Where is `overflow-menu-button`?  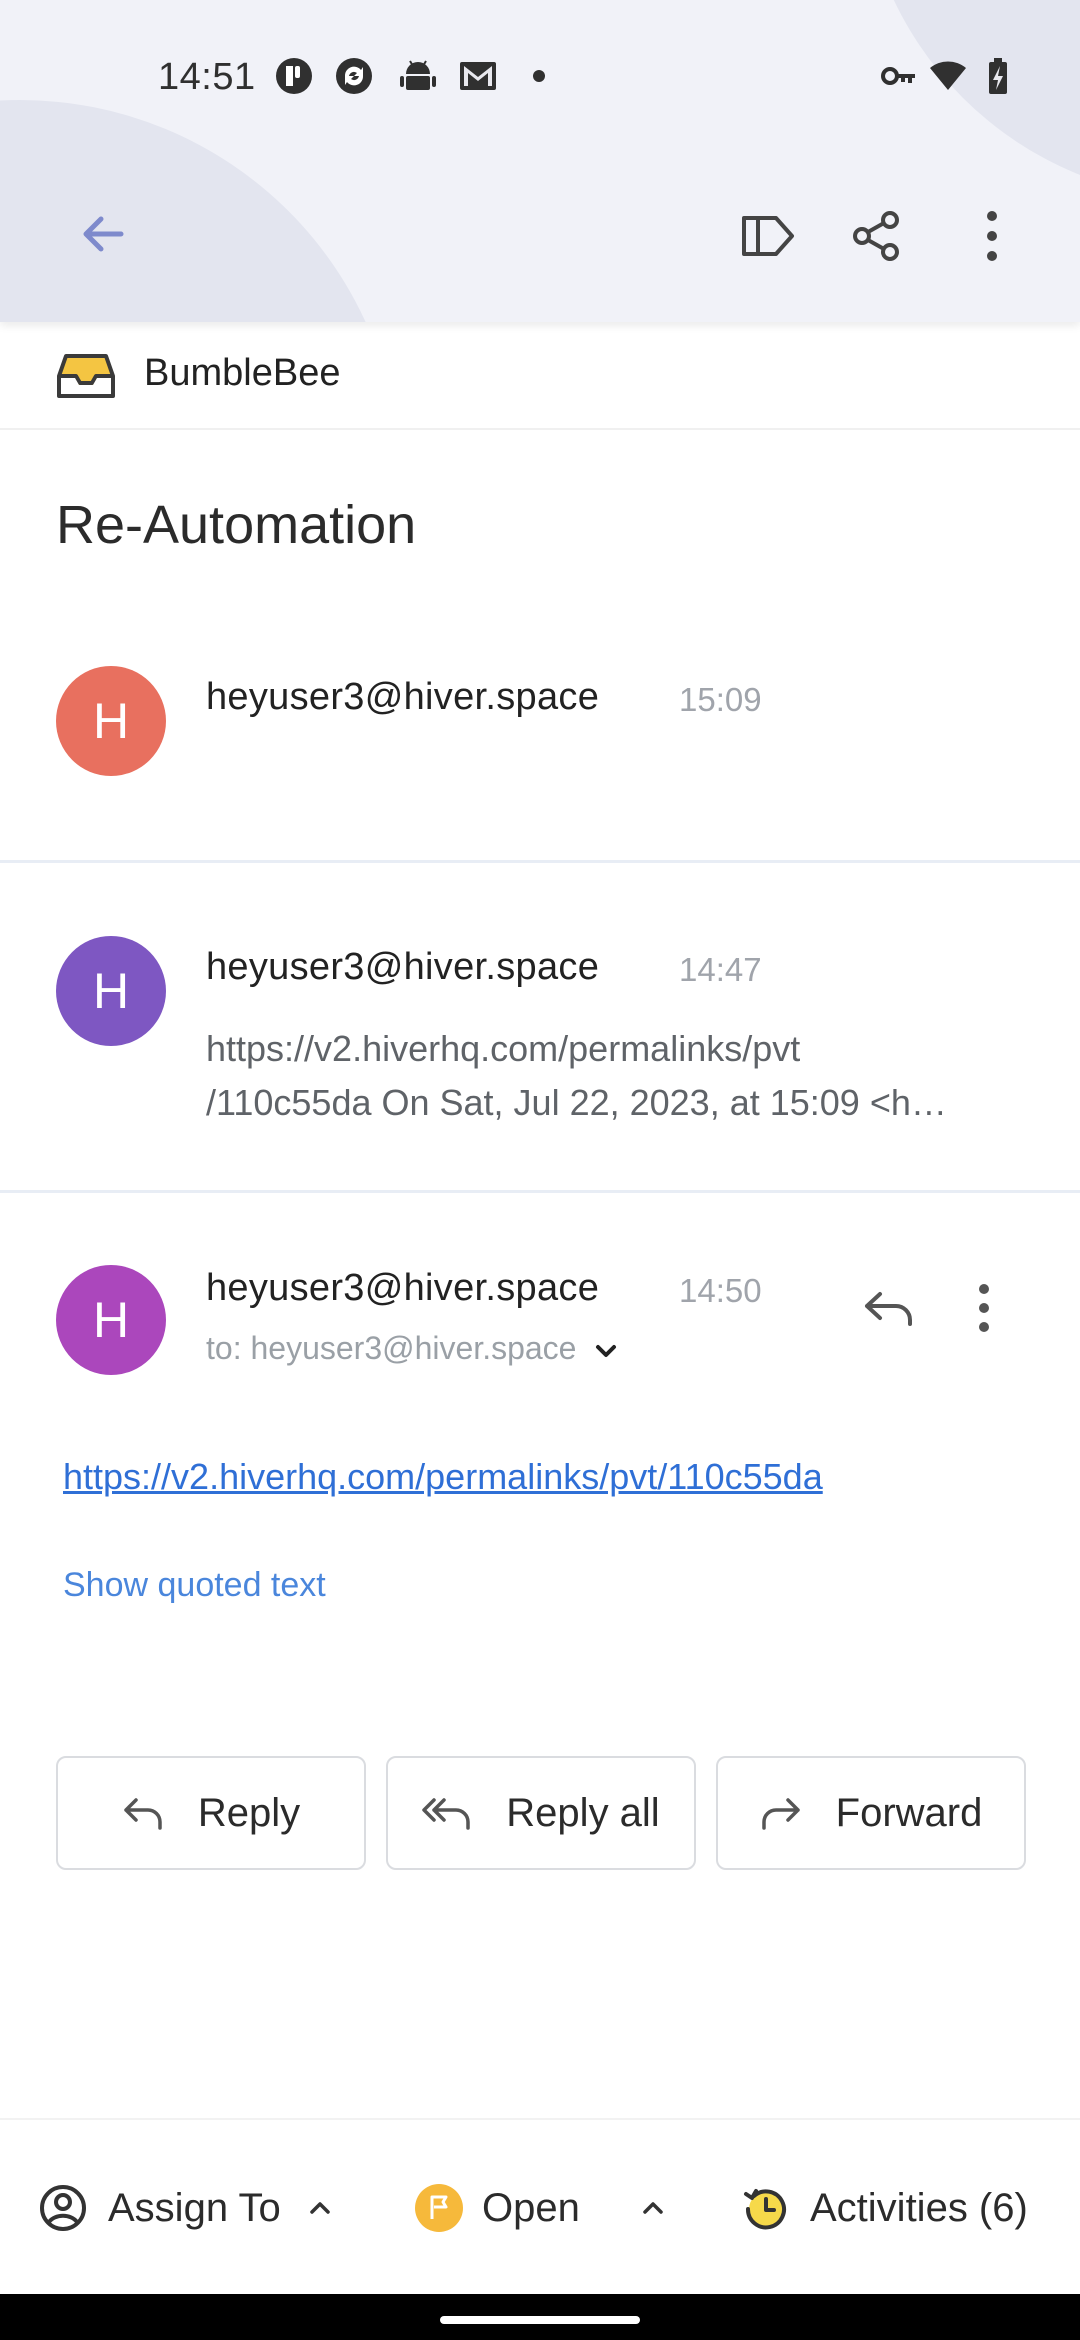
overflow-menu-button is located at coordinates (992, 236).